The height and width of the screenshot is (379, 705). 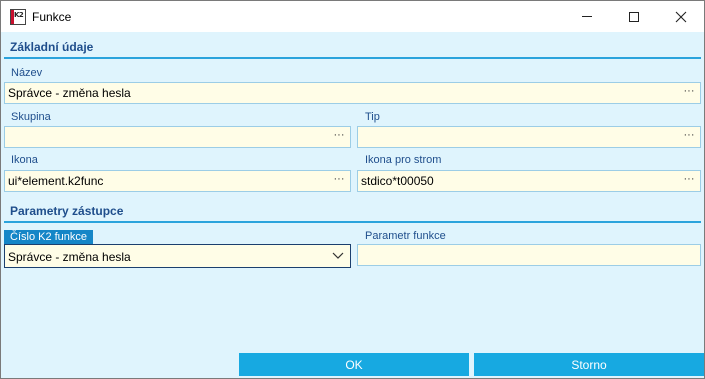 I want to click on maximize-button, so click(x=634, y=16).